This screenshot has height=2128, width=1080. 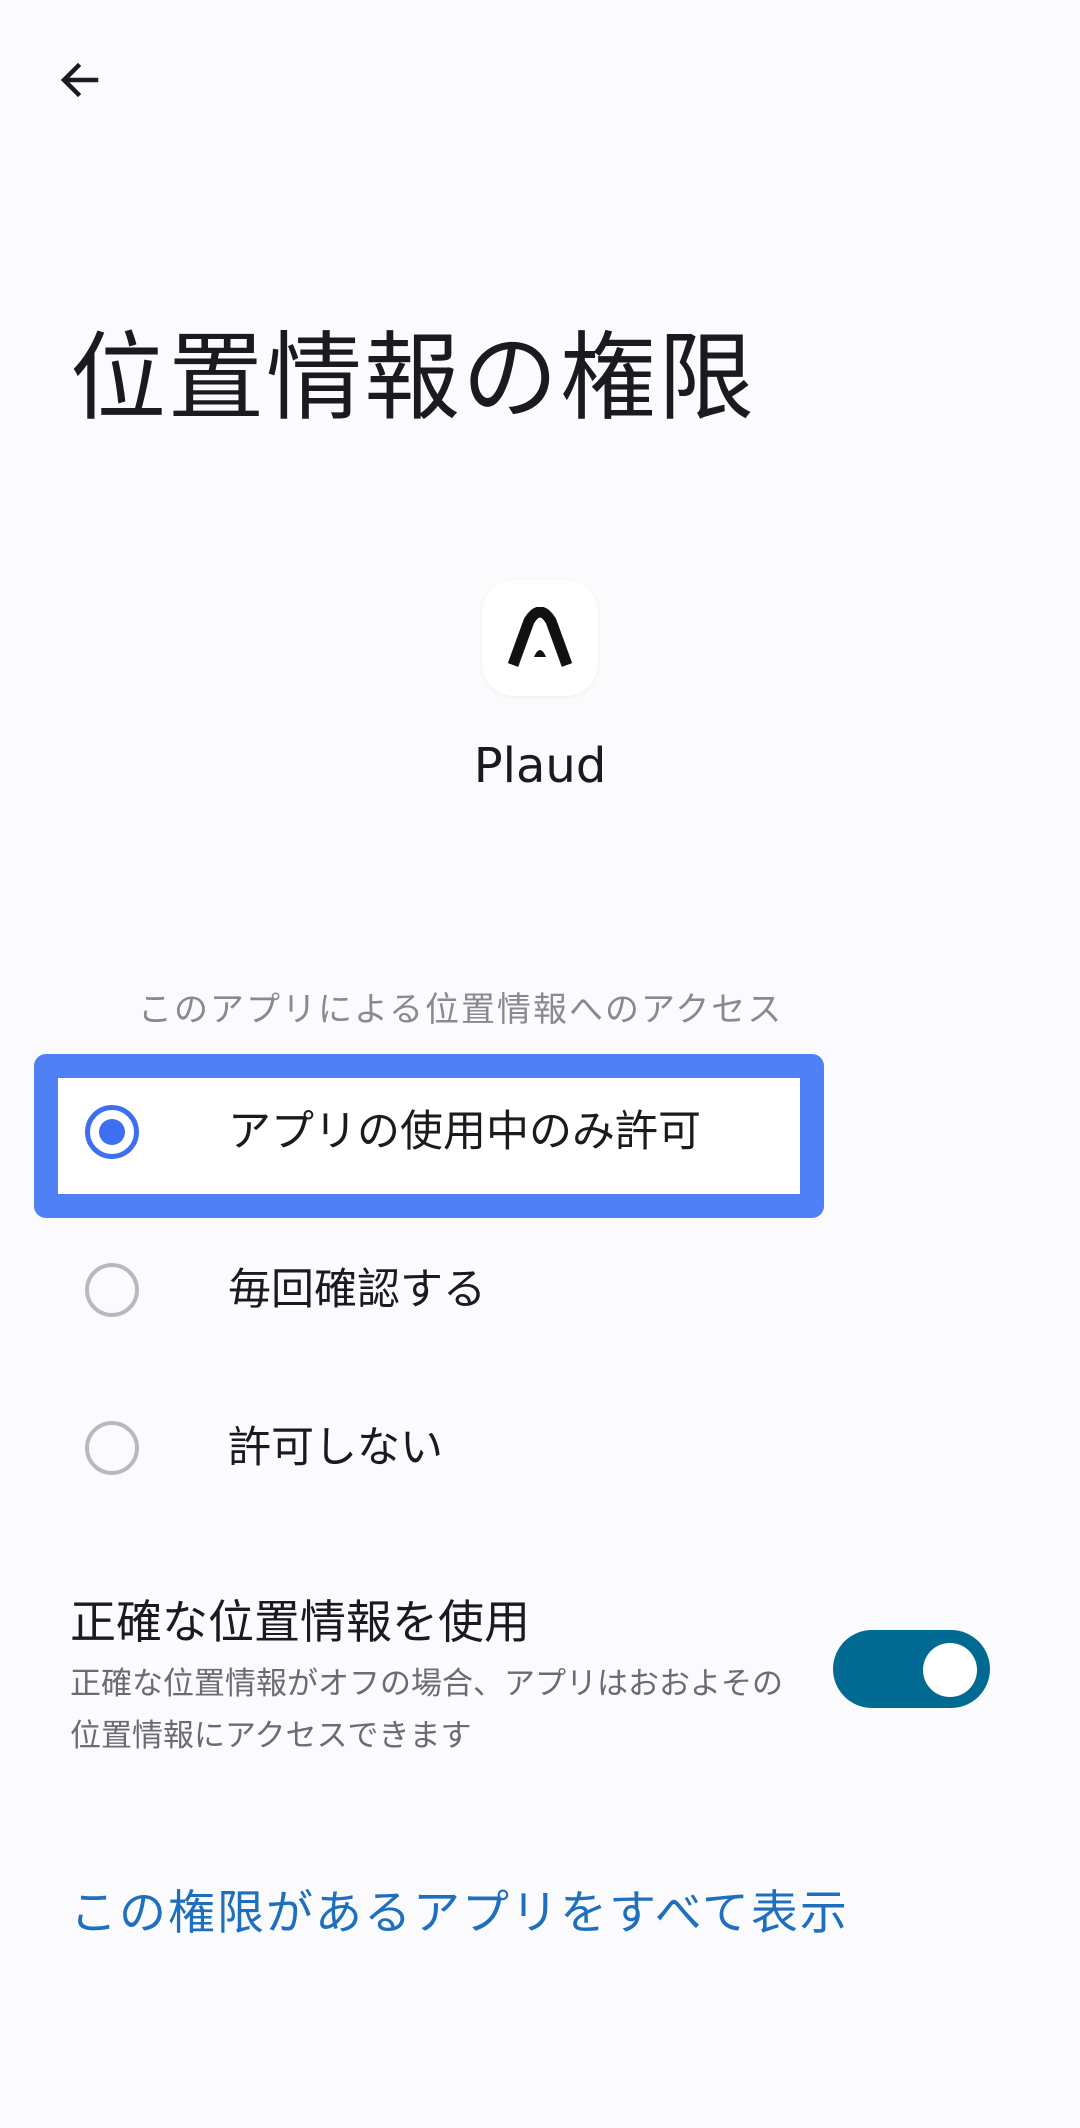 What do you see at coordinates (335, 1448) in the screenshot?
I see `radio-option-label: 許可しない` at bounding box center [335, 1448].